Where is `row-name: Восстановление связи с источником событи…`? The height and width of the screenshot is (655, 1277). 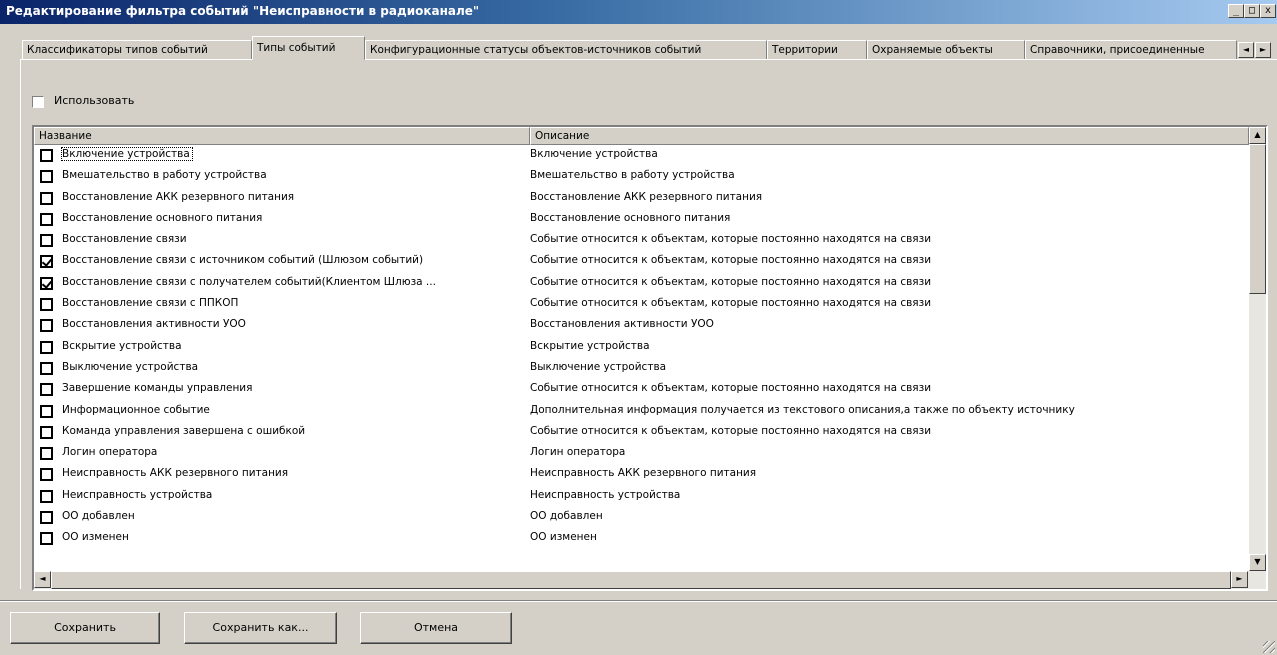
row-name: Восстановление связи с источником событи… is located at coordinates (243, 260).